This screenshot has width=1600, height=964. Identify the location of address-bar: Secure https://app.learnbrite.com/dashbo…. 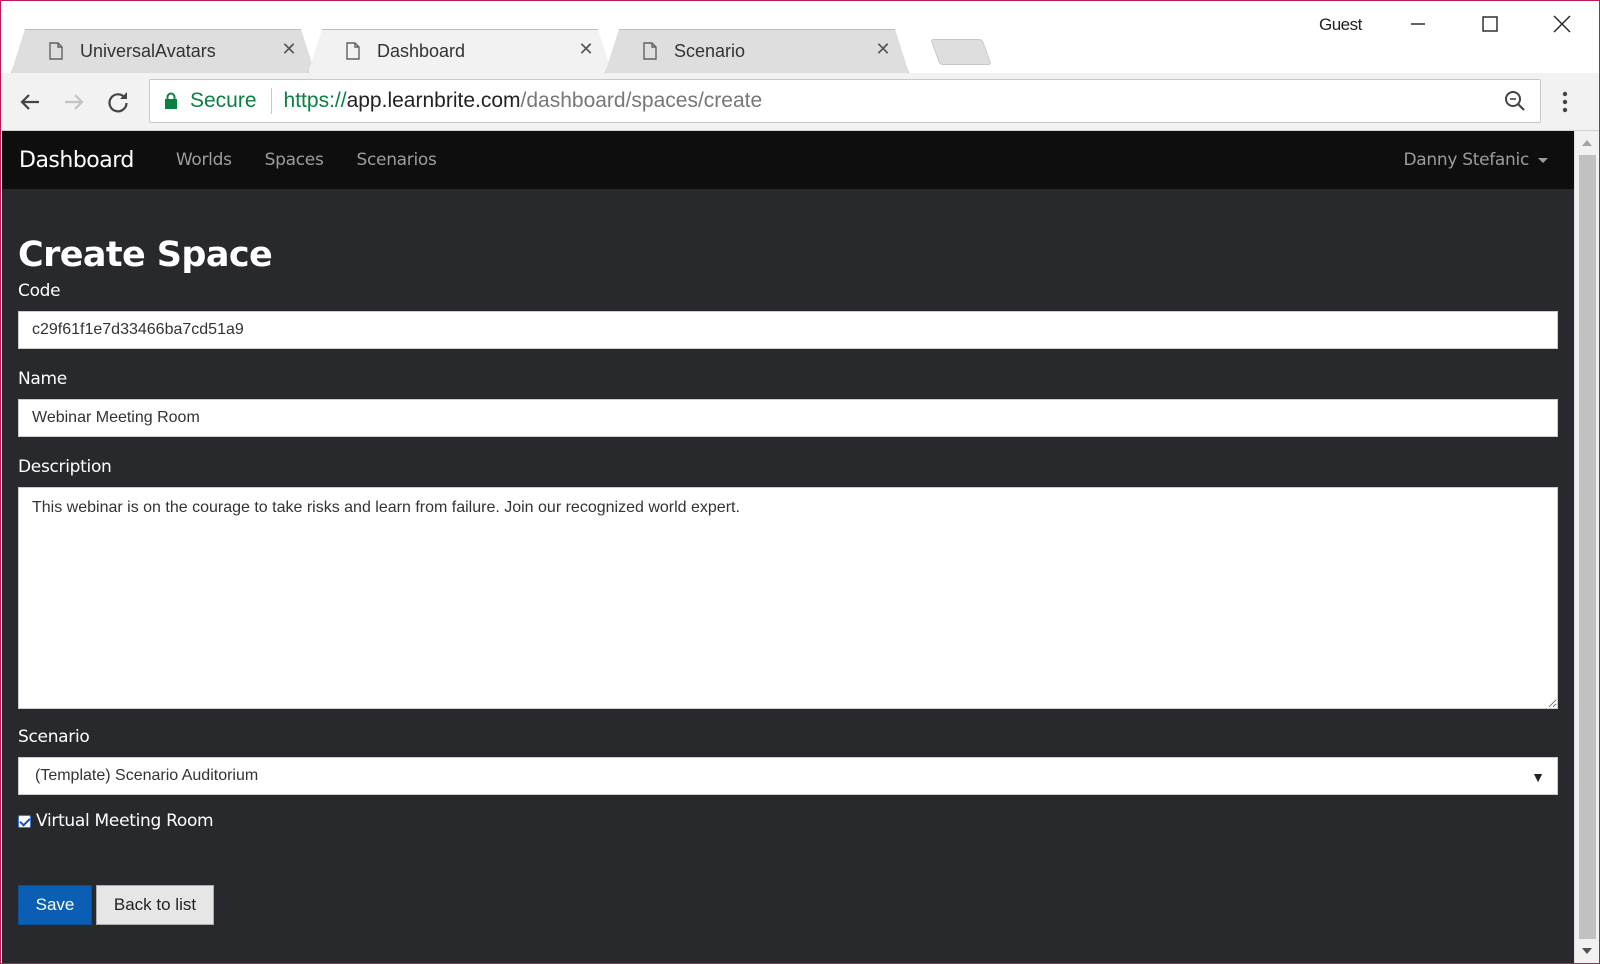
(845, 101).